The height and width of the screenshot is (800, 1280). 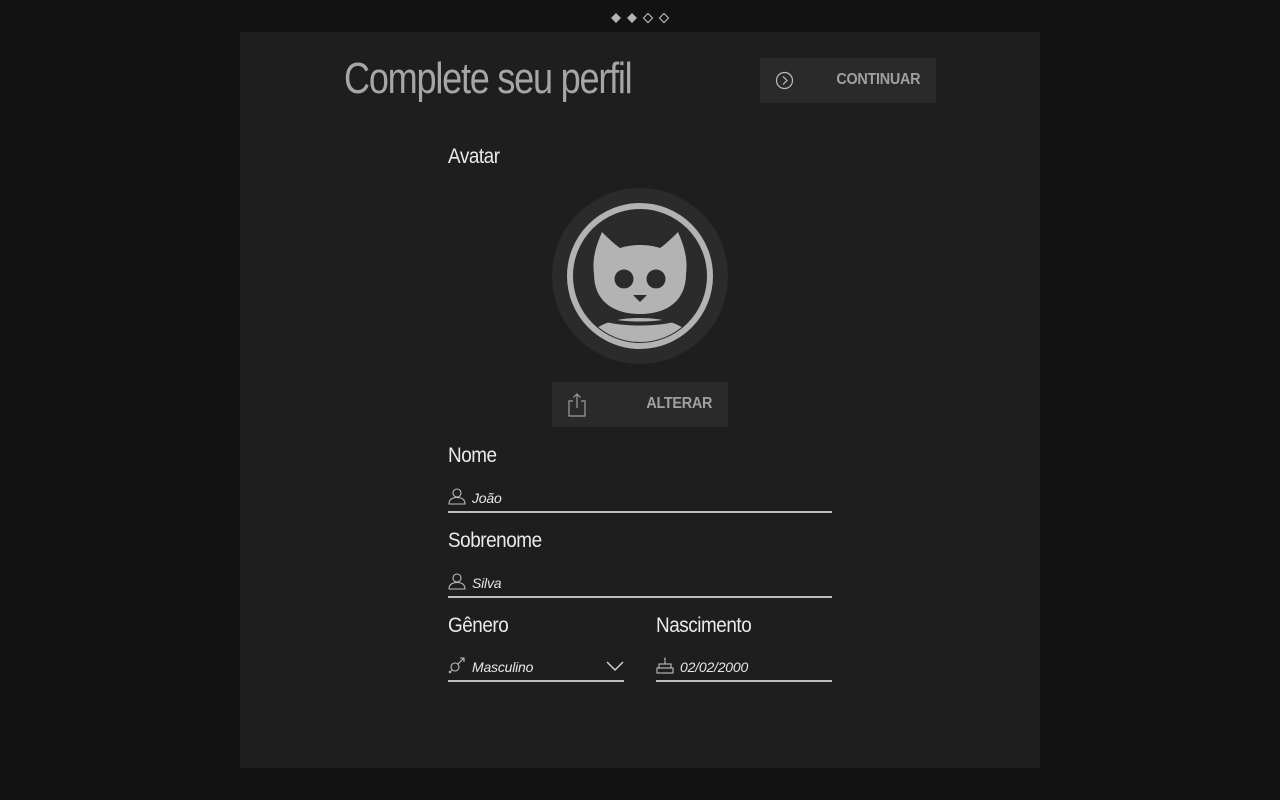 What do you see at coordinates (714, 667) in the screenshot?
I see `birth-date-value: 02/02/2000` at bounding box center [714, 667].